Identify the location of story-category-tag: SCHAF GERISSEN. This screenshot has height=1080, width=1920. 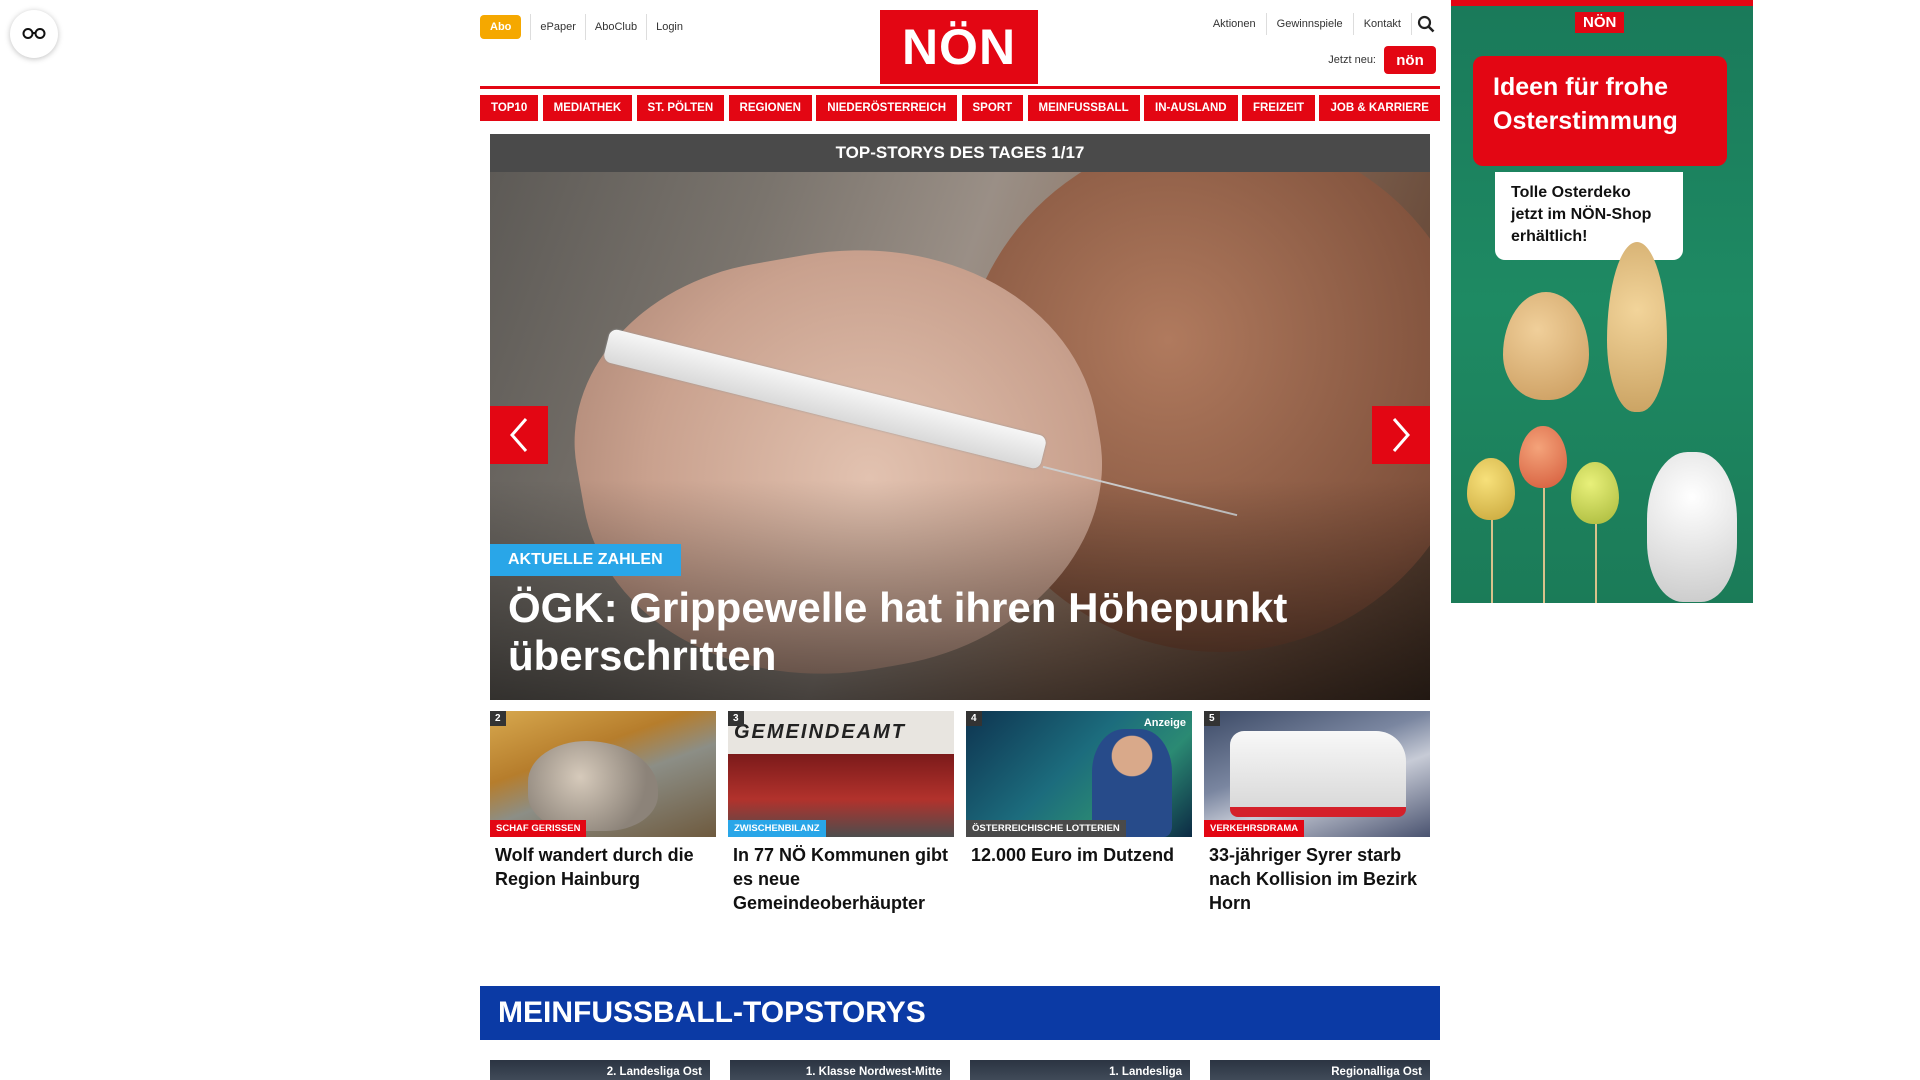
(538, 828).